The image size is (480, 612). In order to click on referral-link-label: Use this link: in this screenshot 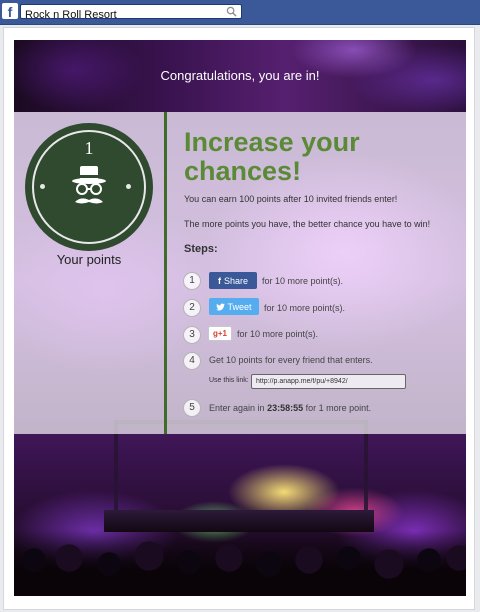, I will do `click(229, 380)`.